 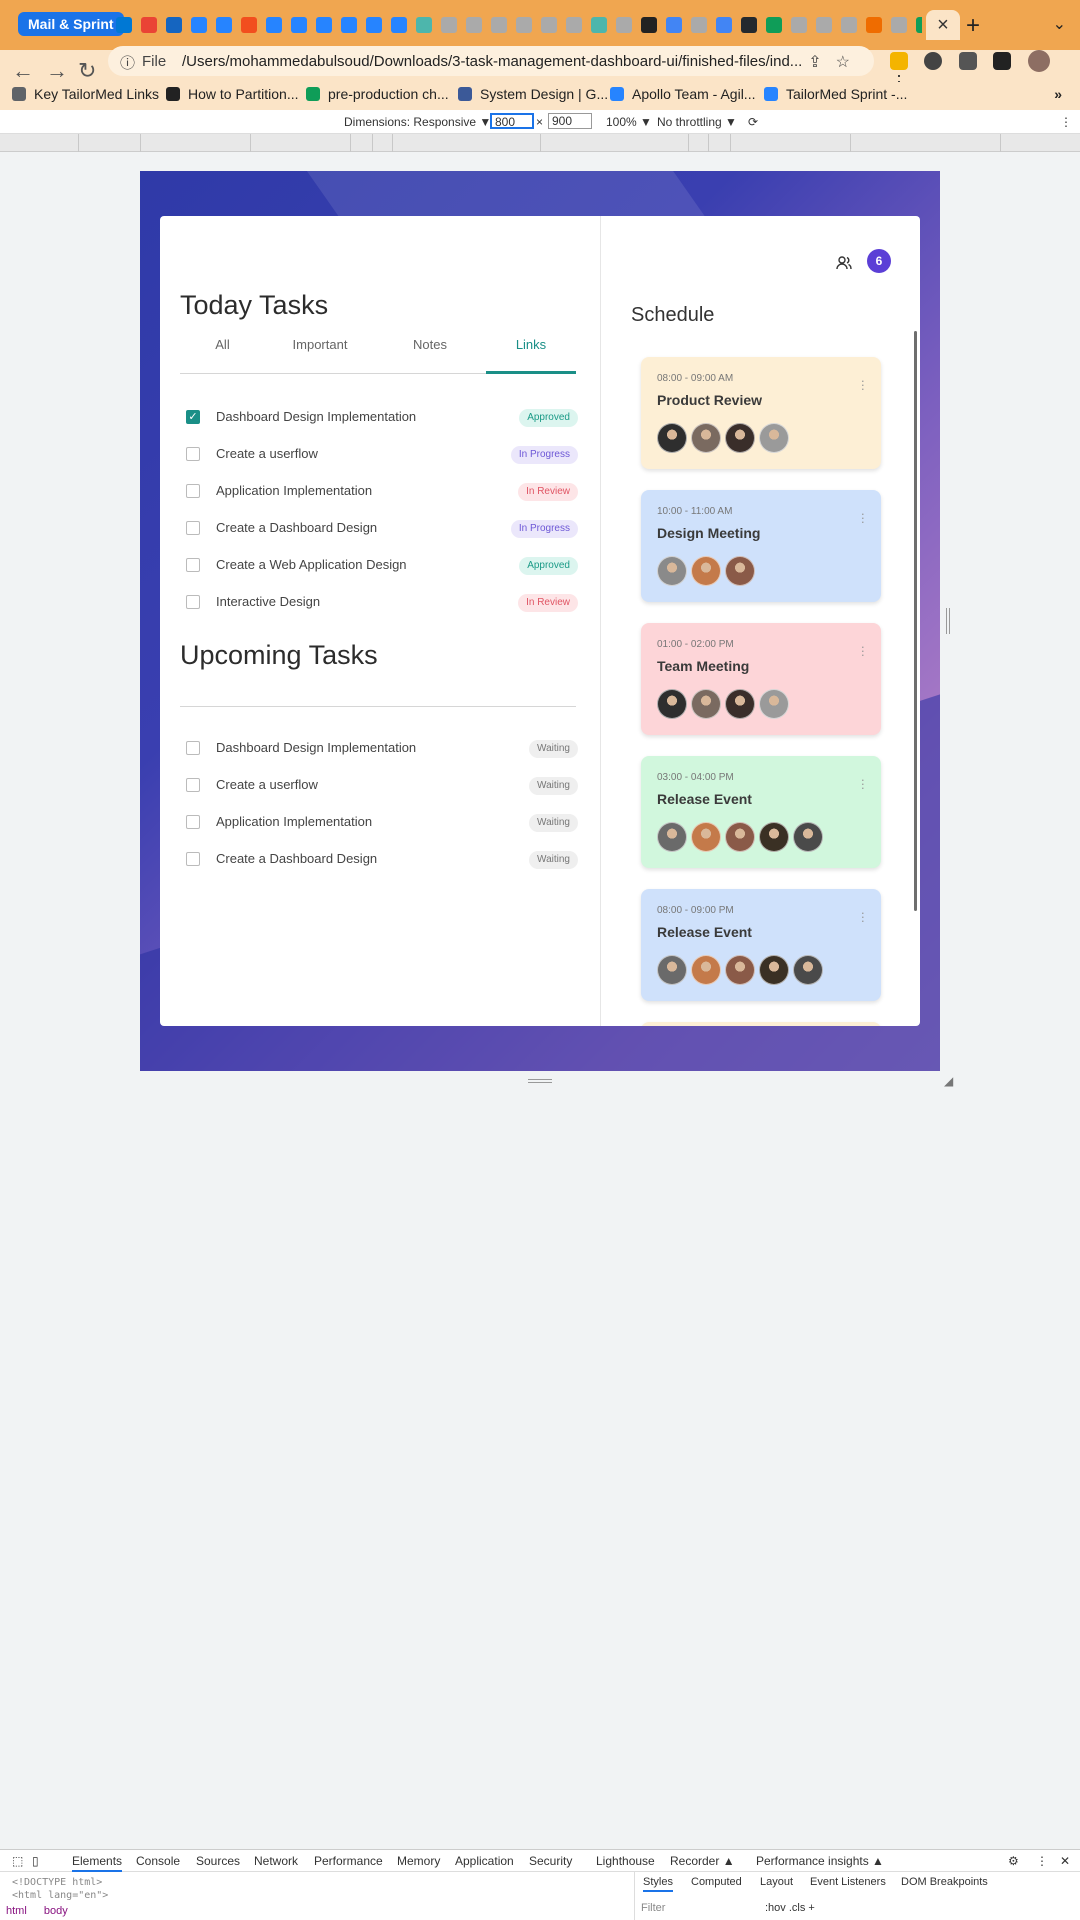 I want to click on styles-tab: Layout, so click(x=776, y=1882).